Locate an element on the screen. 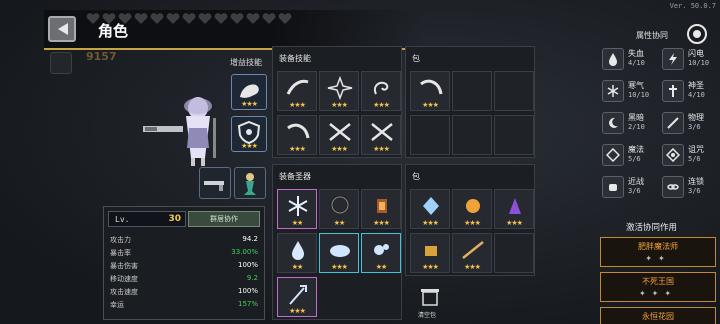 This screenshot has height=324, width=720. attribute-chain: 连锁 3/6 is located at coordinates (690, 188).